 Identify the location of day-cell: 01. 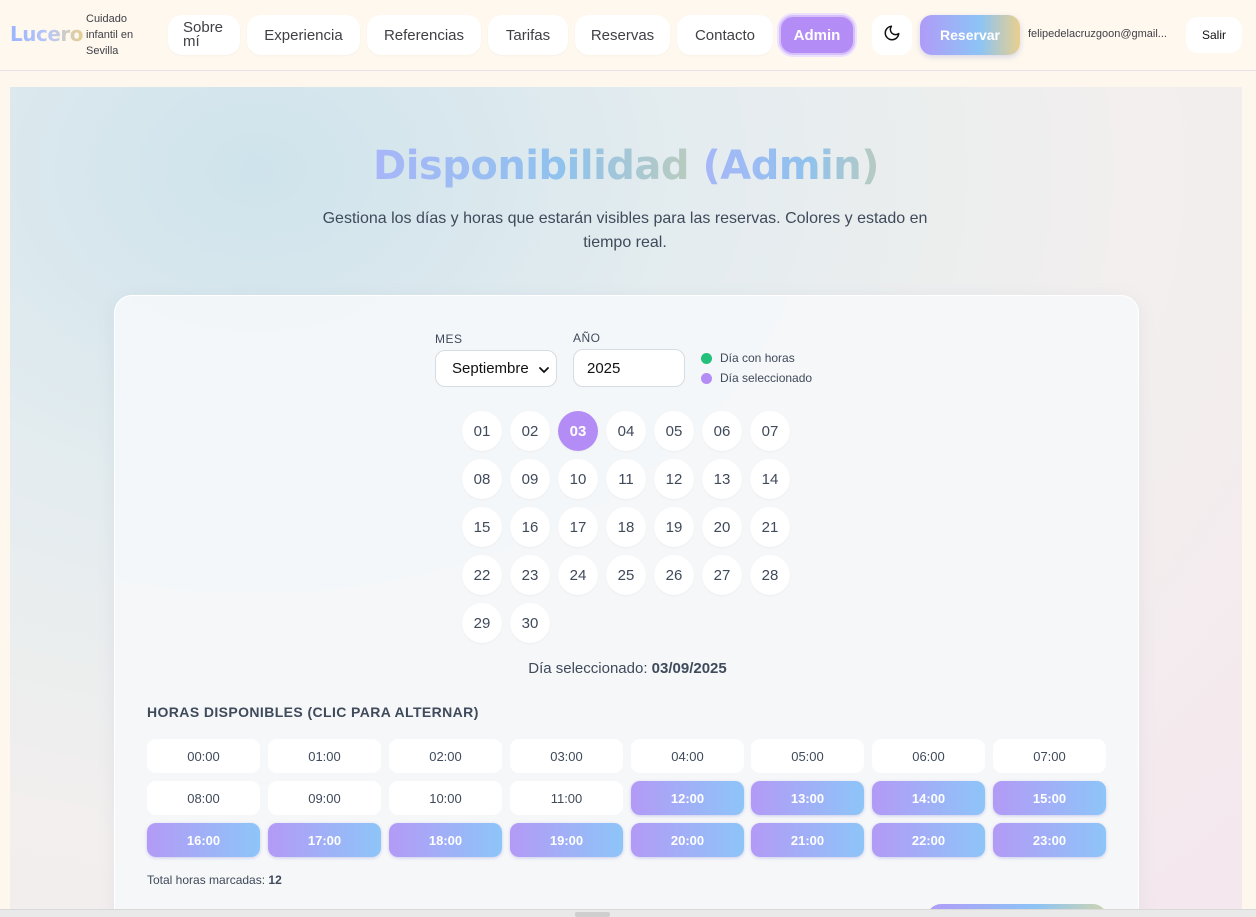
(482, 431).